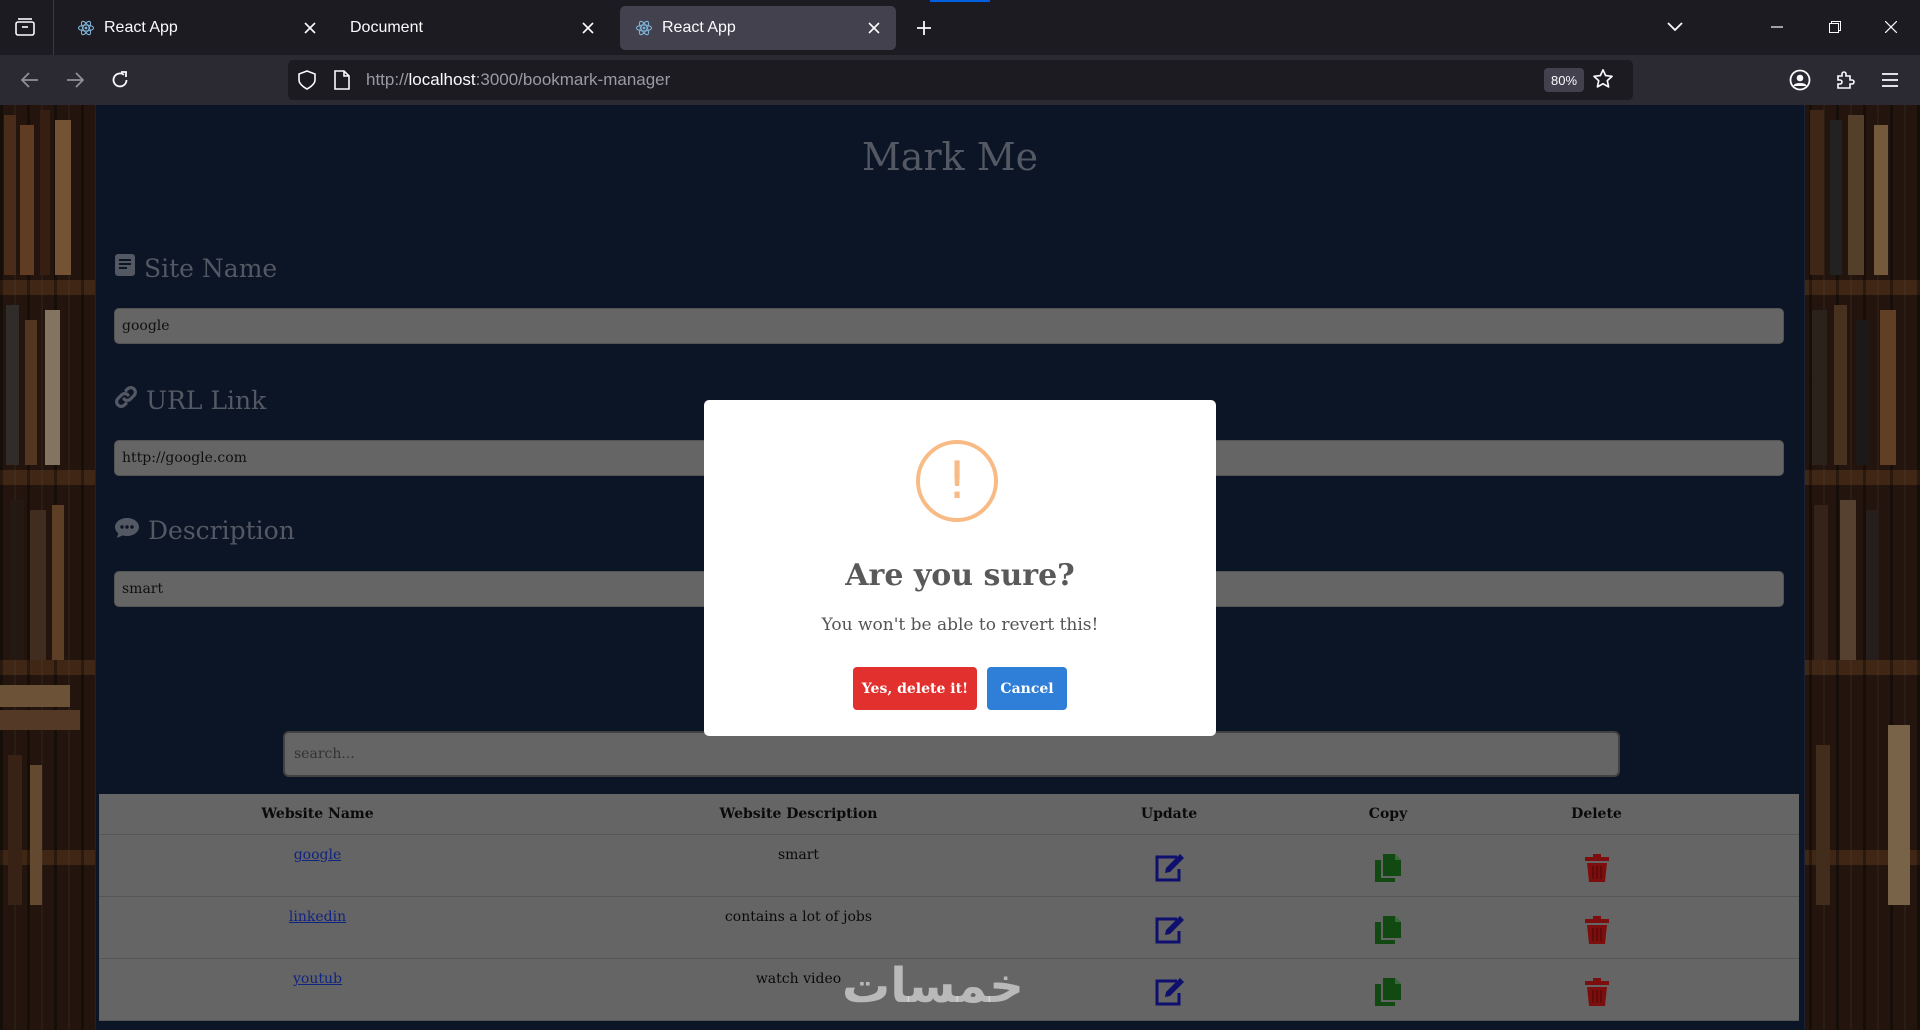  Describe the element at coordinates (53, 27) in the screenshot. I see `tab-separator` at that location.